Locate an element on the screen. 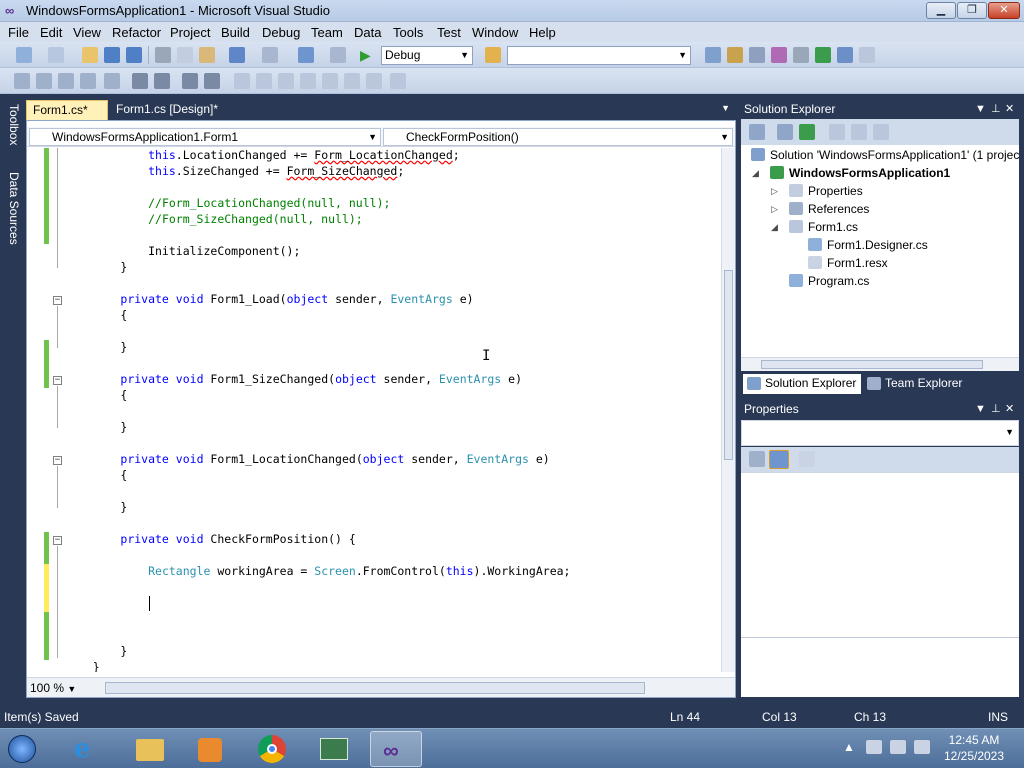 Image resolution: width=1024 pixels, height=768 pixels. horizontal-scrollbar is located at coordinates (407, 688).